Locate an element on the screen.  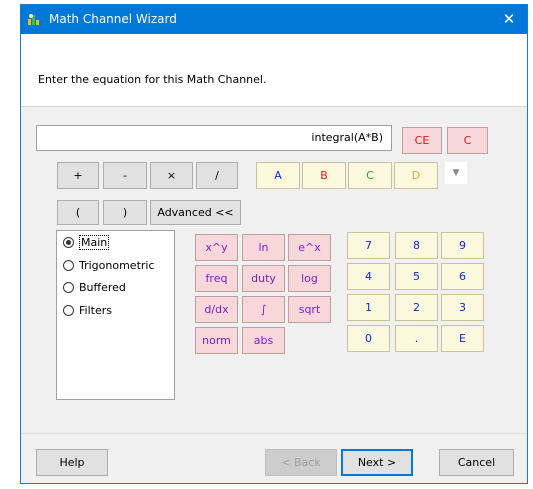
power-button: x^y is located at coordinates (216, 247).